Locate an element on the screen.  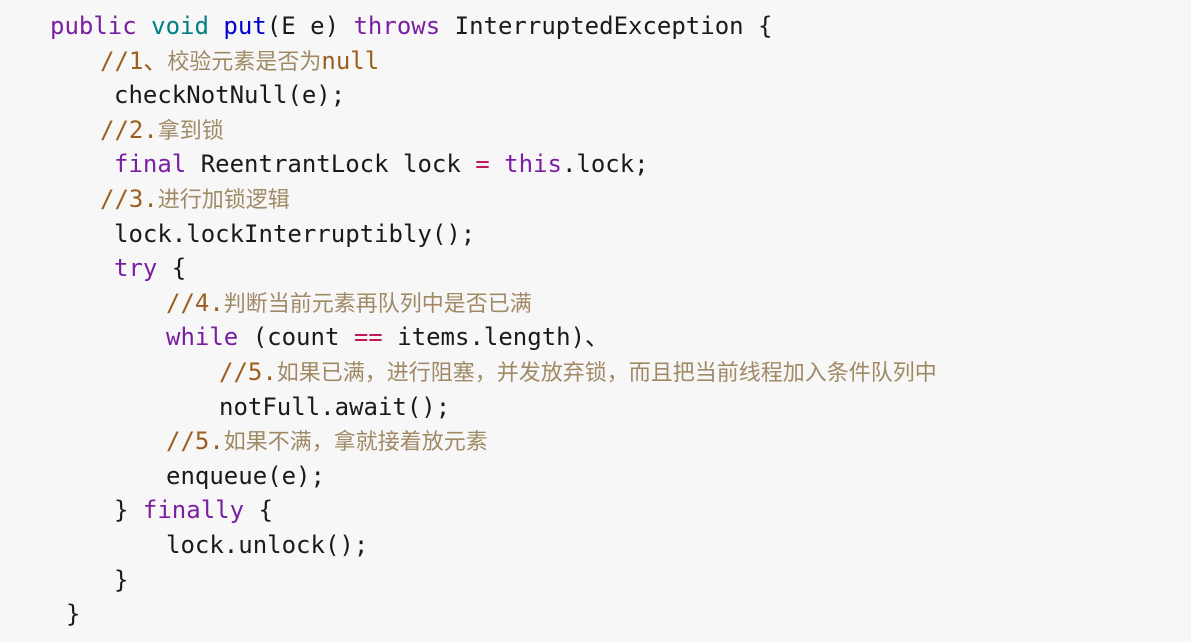
line-14-enqueue: enqueue(e); is located at coordinates (595, 476).